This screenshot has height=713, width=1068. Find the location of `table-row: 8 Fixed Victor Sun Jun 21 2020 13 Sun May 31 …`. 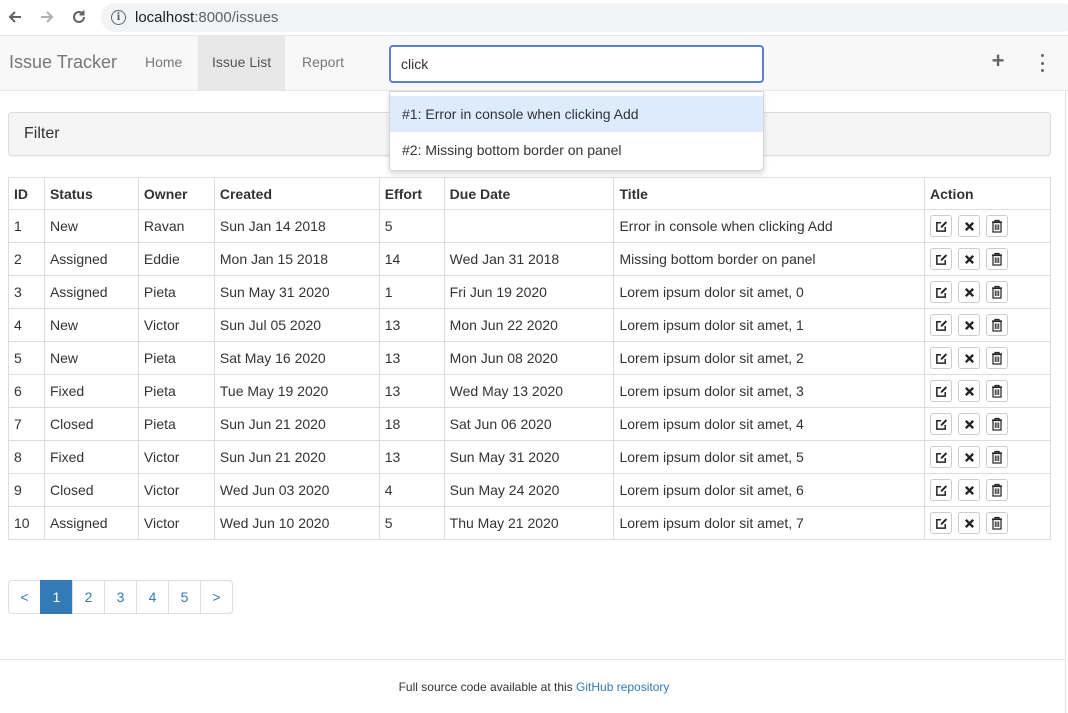

table-row: 8 Fixed Victor Sun Jun 21 2020 13 Sun May 31 … is located at coordinates (529, 457).